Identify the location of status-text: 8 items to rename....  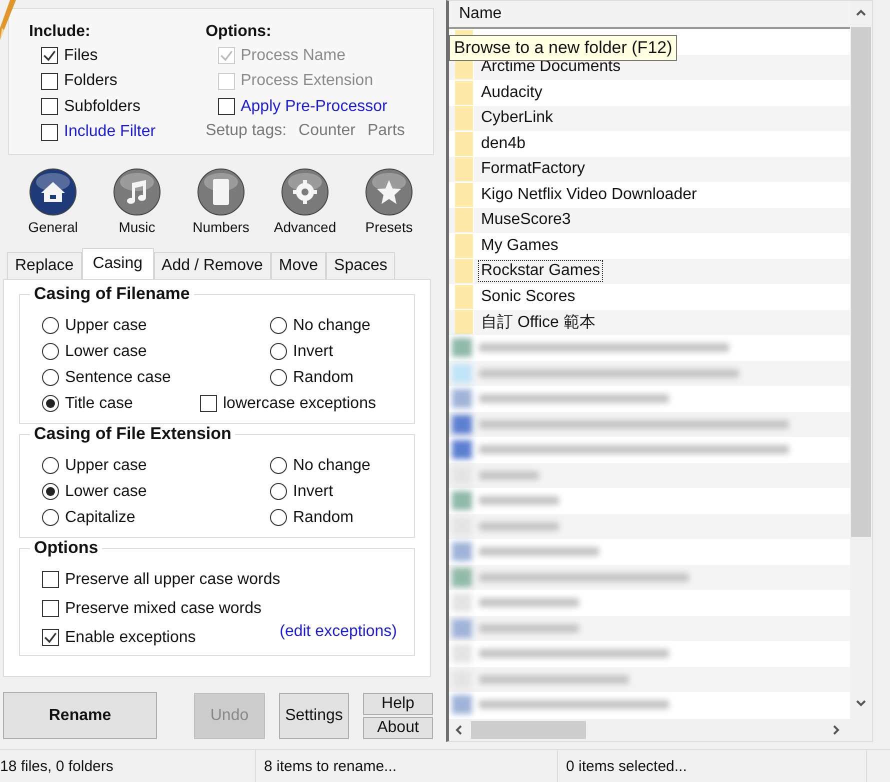
(407, 766).